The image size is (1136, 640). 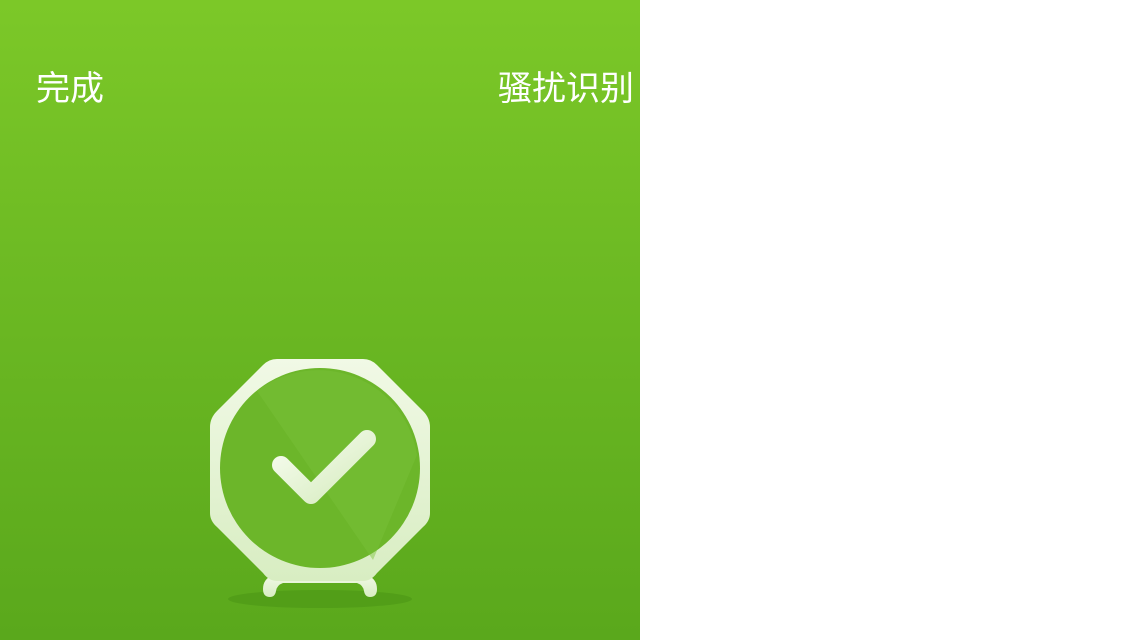 What do you see at coordinates (320, 485) in the screenshot?
I see `shield-check-icon` at bounding box center [320, 485].